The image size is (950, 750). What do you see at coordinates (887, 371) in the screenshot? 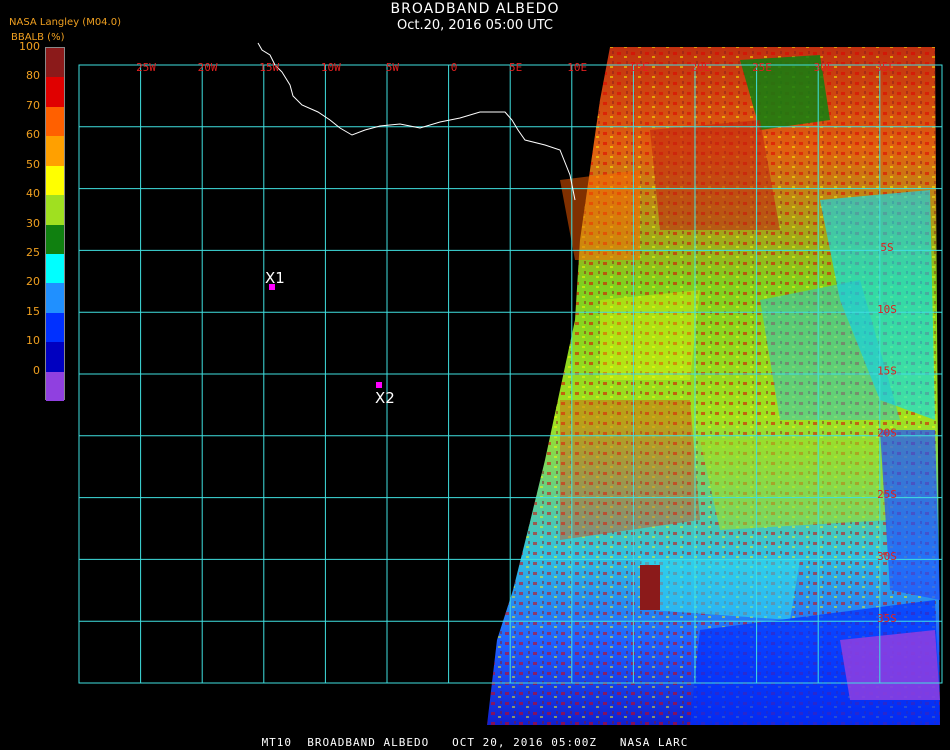
I see `latitude-label: 15S` at bounding box center [887, 371].